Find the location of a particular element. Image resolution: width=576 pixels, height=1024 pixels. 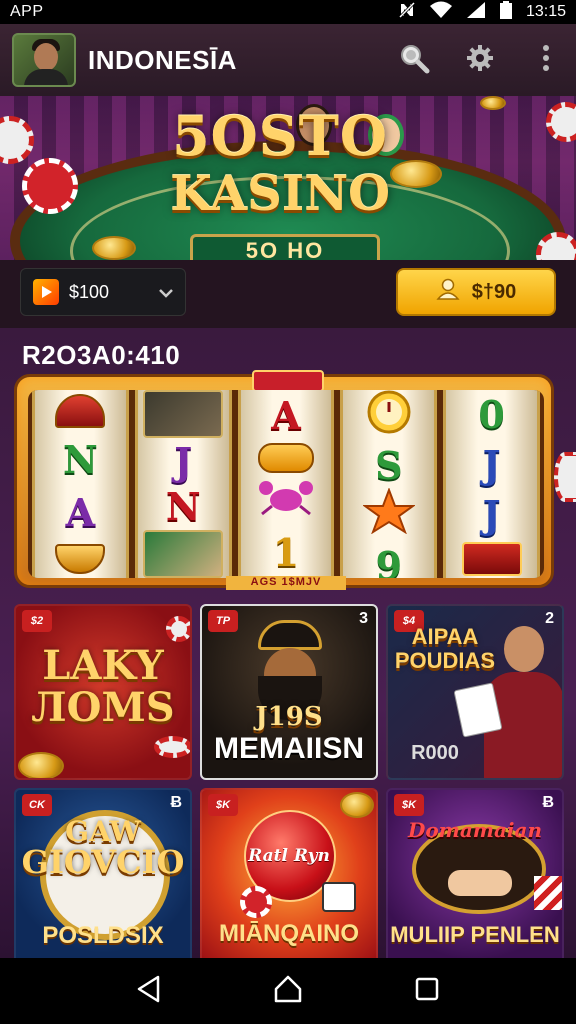

back-button is located at coordinates (149, 991).